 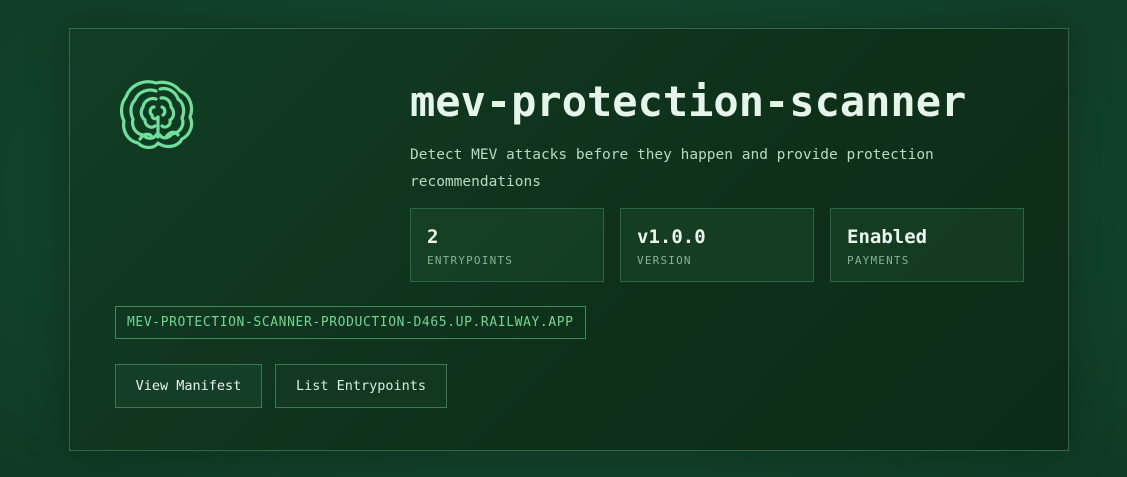 I want to click on stat-payments: Enabled PAYMENTS, so click(x=927, y=245).